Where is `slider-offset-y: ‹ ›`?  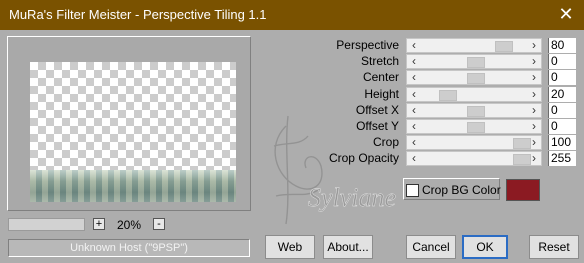 slider-offset-y: ‹ › is located at coordinates (474, 126).